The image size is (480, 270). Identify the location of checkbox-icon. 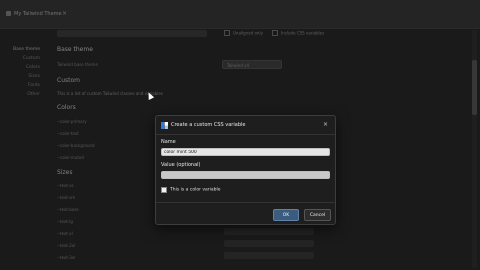
(164, 190).